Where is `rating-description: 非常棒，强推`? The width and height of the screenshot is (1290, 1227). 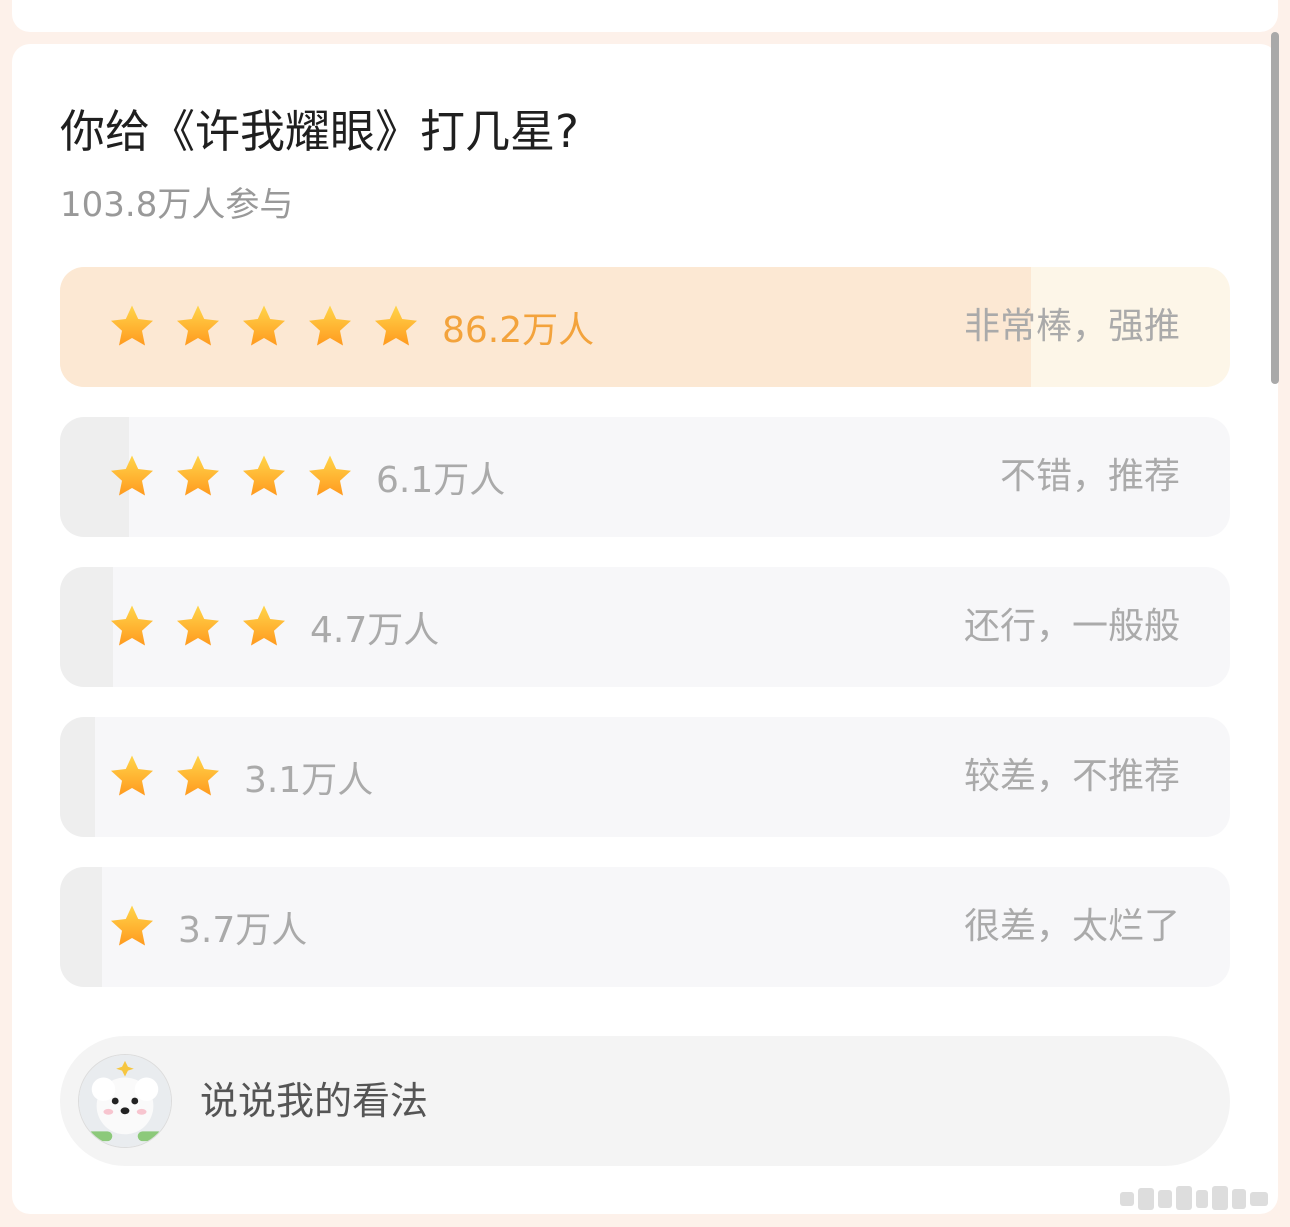 rating-description: 非常棒，强推 is located at coordinates (1071, 326).